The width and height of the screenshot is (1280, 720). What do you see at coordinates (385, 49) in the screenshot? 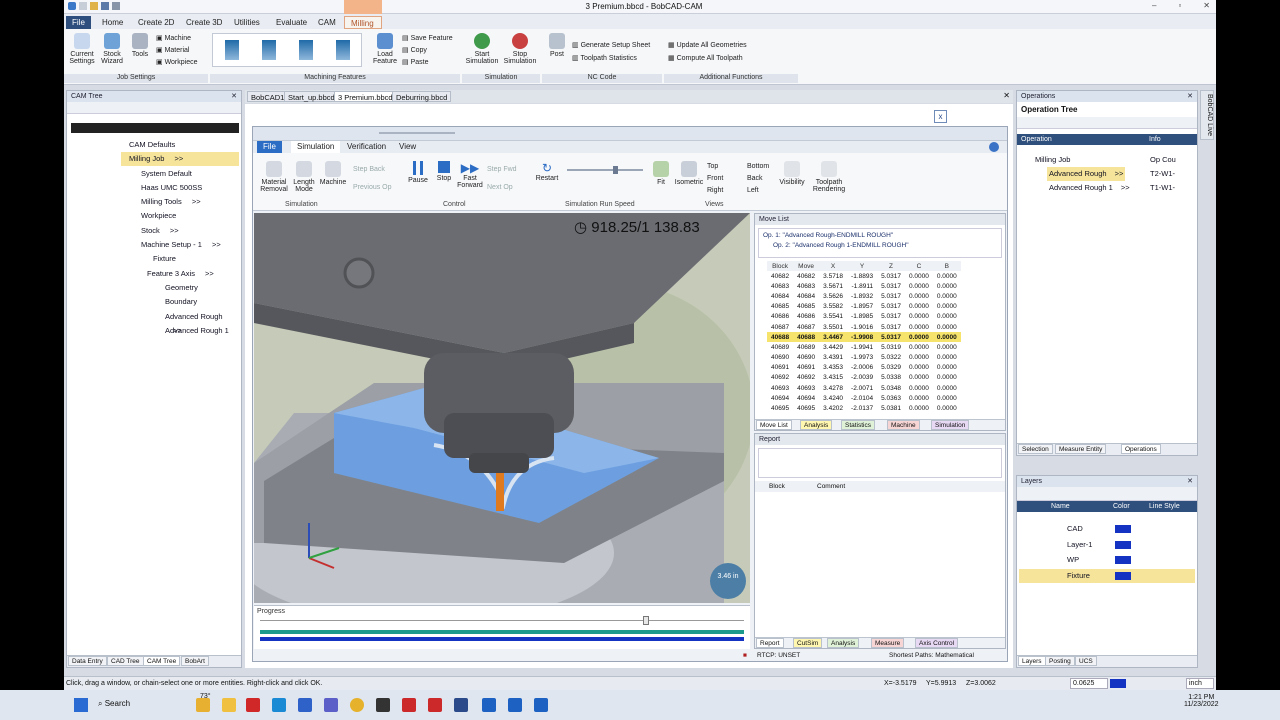
I see `load-feature-button: Load Feature` at bounding box center [385, 49].